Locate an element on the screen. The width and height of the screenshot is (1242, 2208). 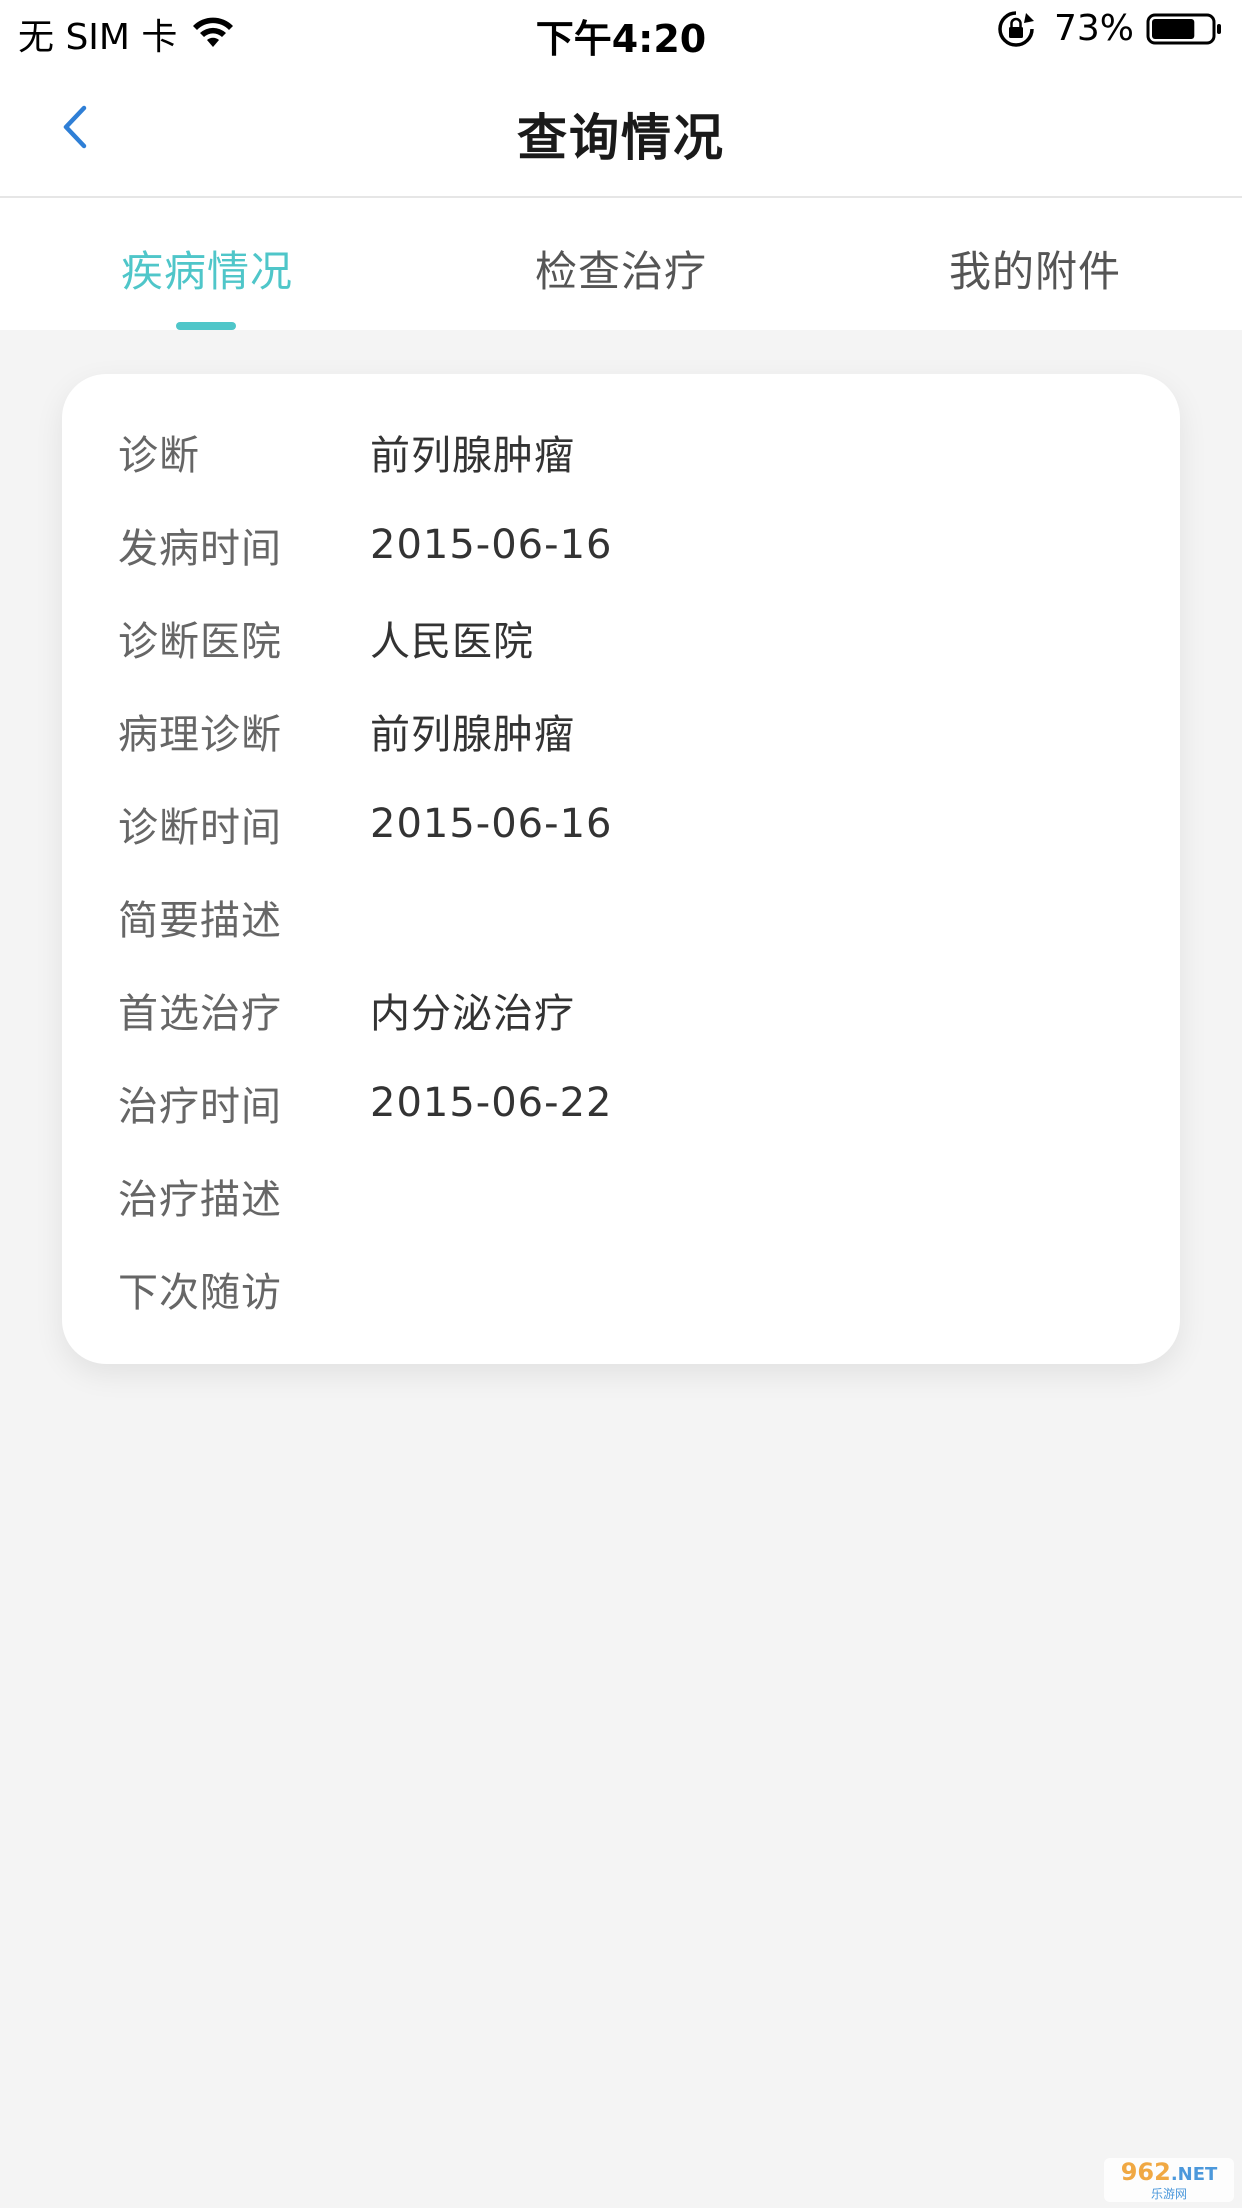
detail-row-next-followup: 下次随访 is located at coordinates (618, 1289).